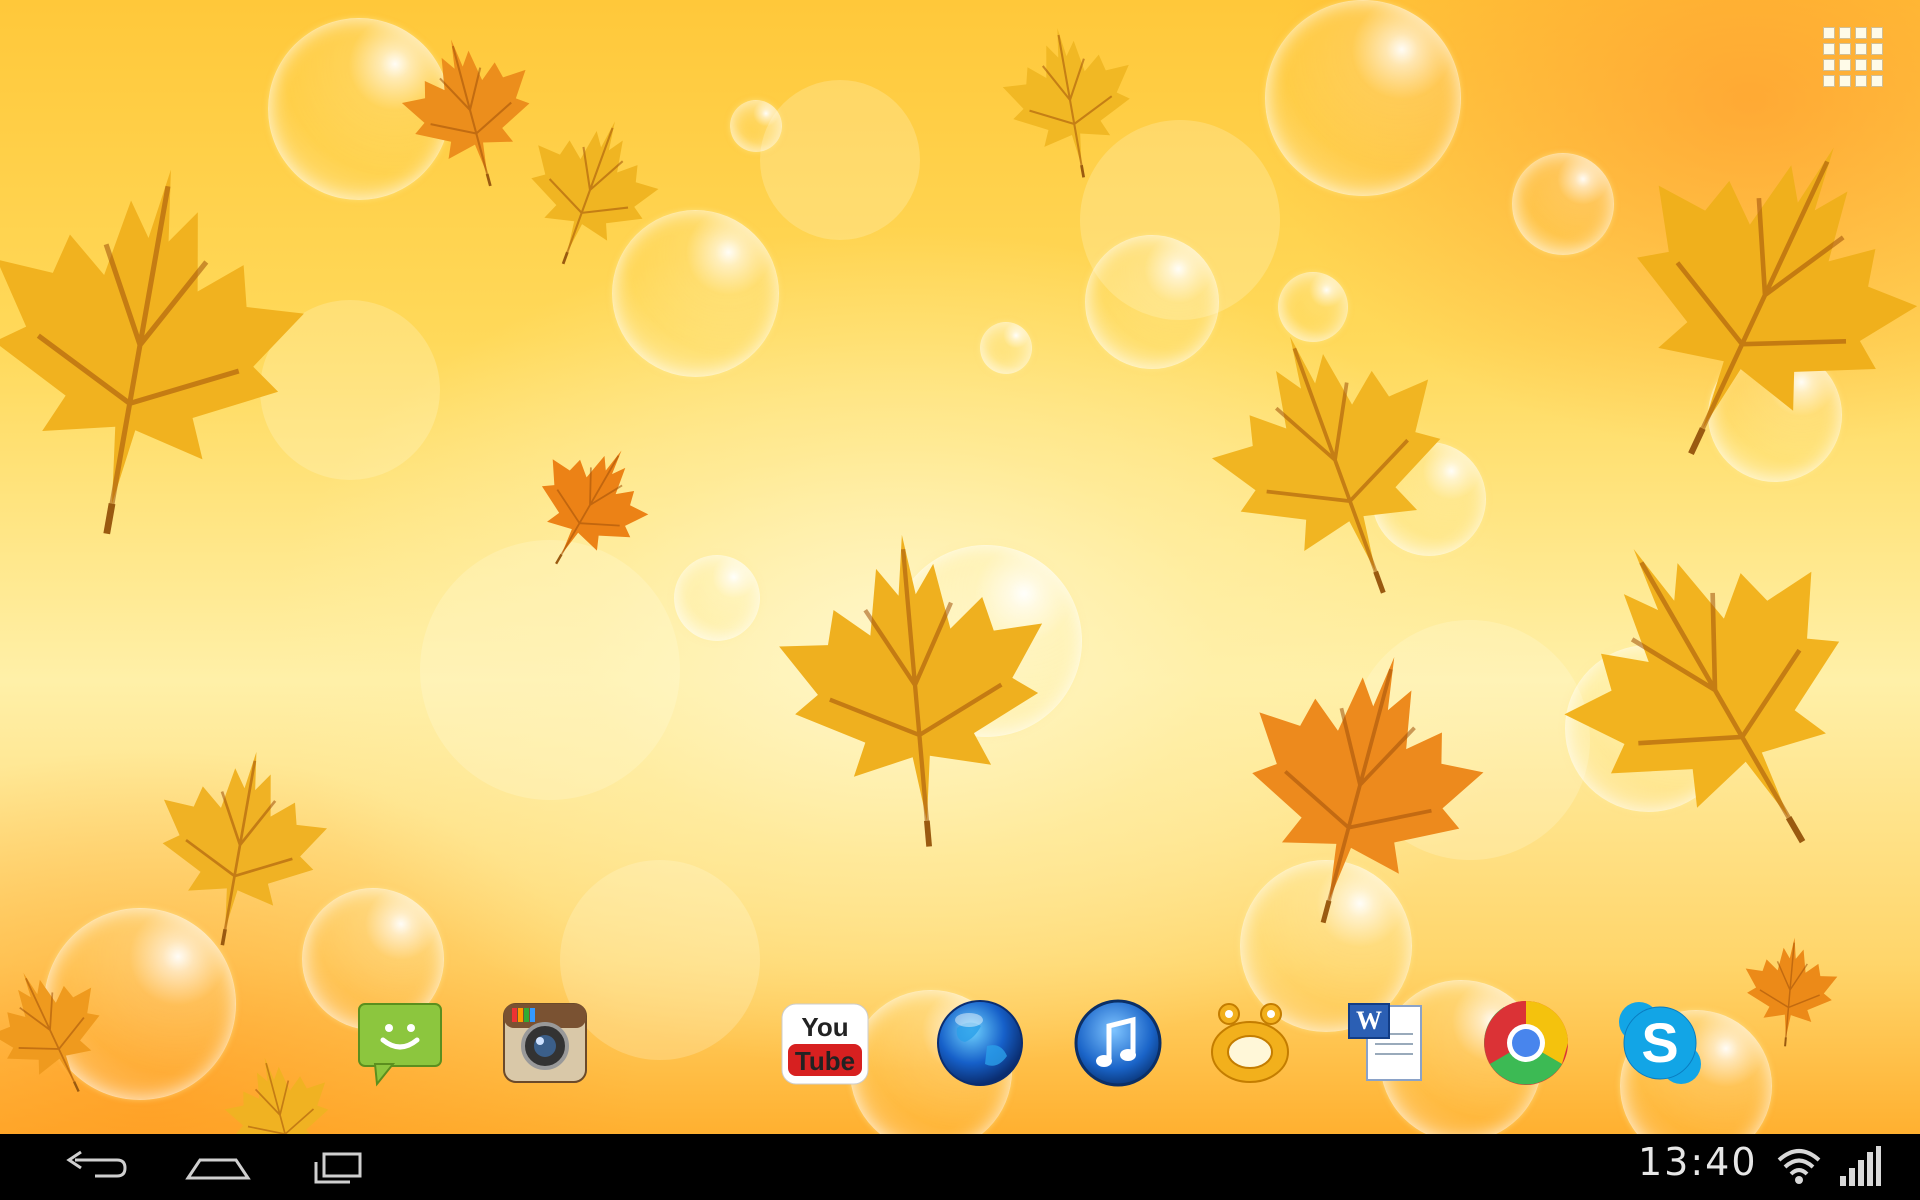 This screenshot has height=1200, width=1920. I want to click on word-logo-text: W, so click(1369, 1020).